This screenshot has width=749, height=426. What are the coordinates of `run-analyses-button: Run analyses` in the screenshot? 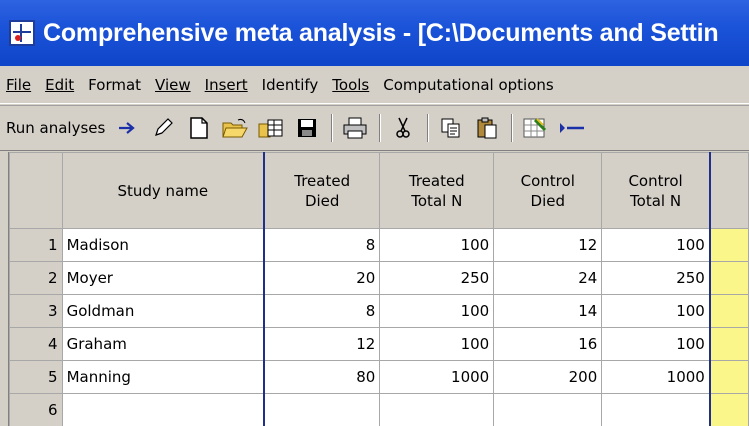 It's located at (55, 128).